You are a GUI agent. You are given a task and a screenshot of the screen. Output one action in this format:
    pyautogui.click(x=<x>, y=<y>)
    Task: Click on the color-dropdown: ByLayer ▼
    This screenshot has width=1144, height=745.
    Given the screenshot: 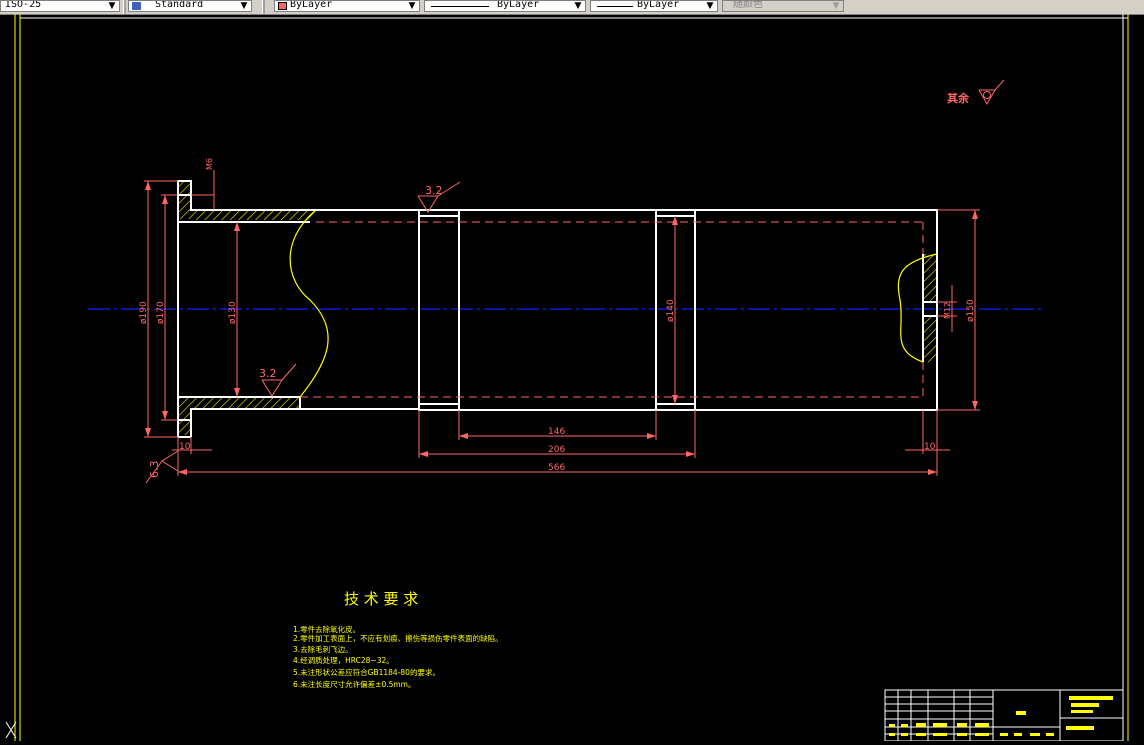 What is the action you would take?
    pyautogui.click(x=347, y=6)
    